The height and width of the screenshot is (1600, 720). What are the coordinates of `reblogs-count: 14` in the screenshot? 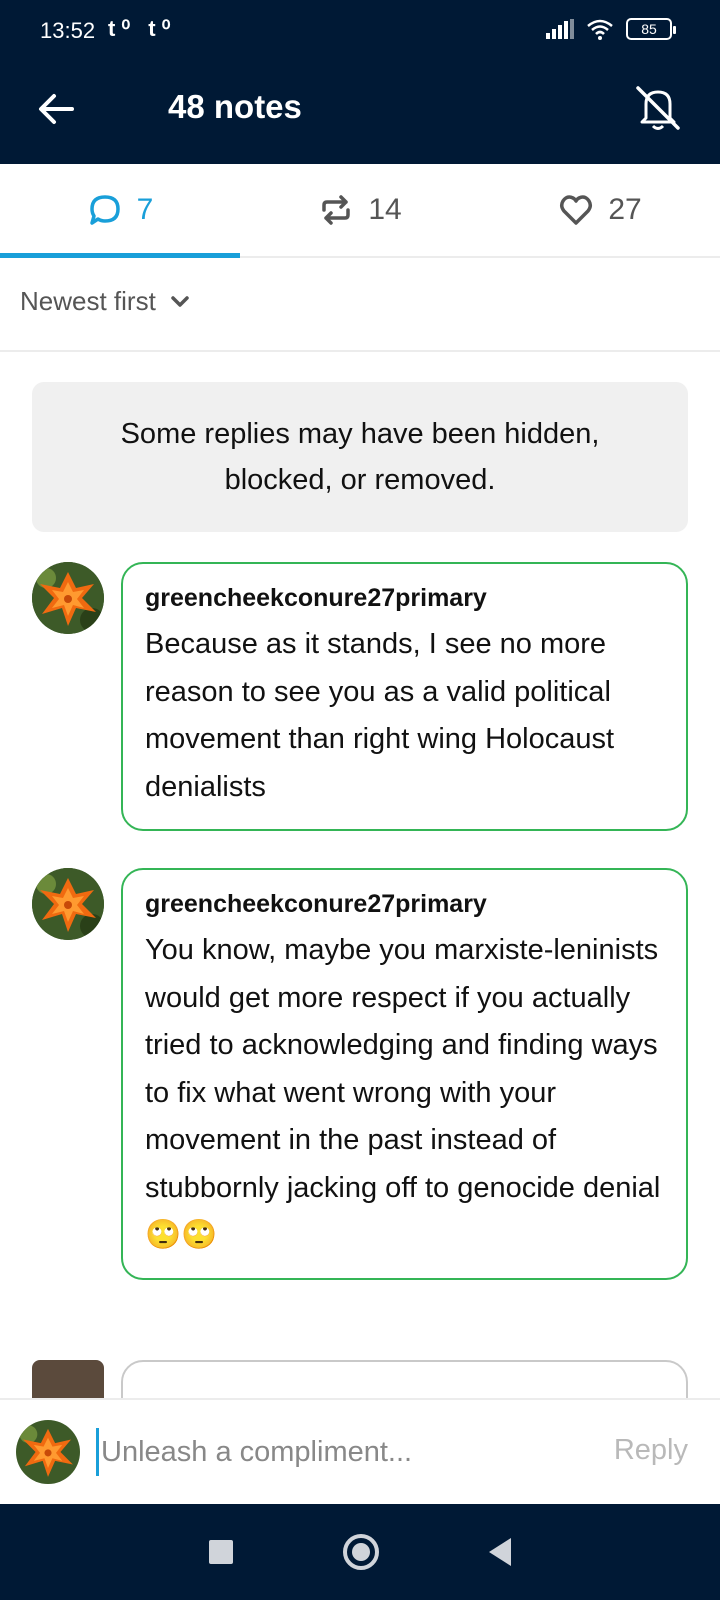 It's located at (385, 209).